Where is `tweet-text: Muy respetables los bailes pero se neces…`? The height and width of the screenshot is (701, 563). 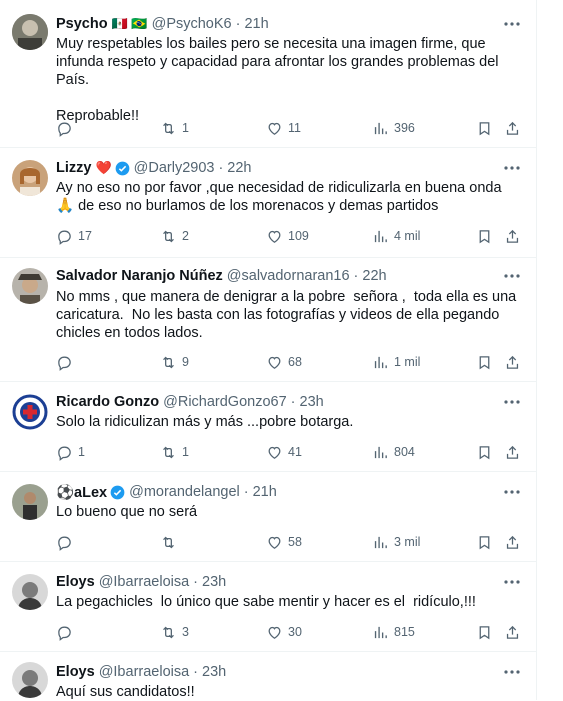
tweet-text: Muy respetables los bailes pero se neces… is located at coordinates (277, 80).